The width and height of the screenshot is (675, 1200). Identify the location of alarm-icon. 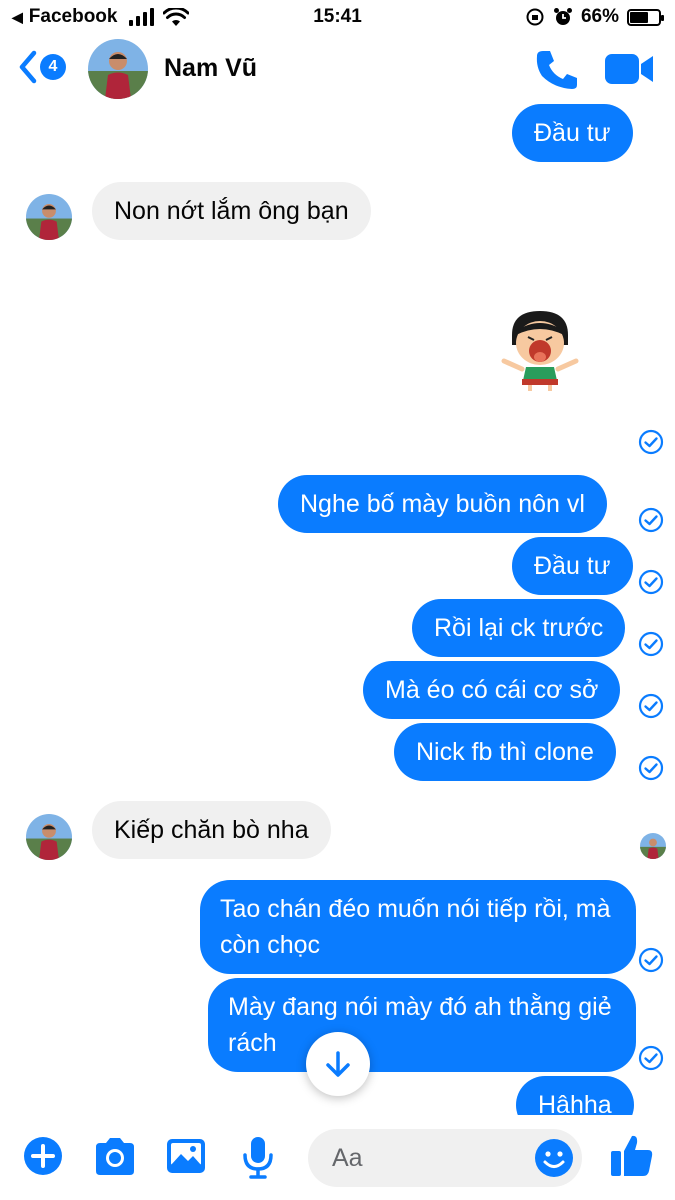
(562, 16).